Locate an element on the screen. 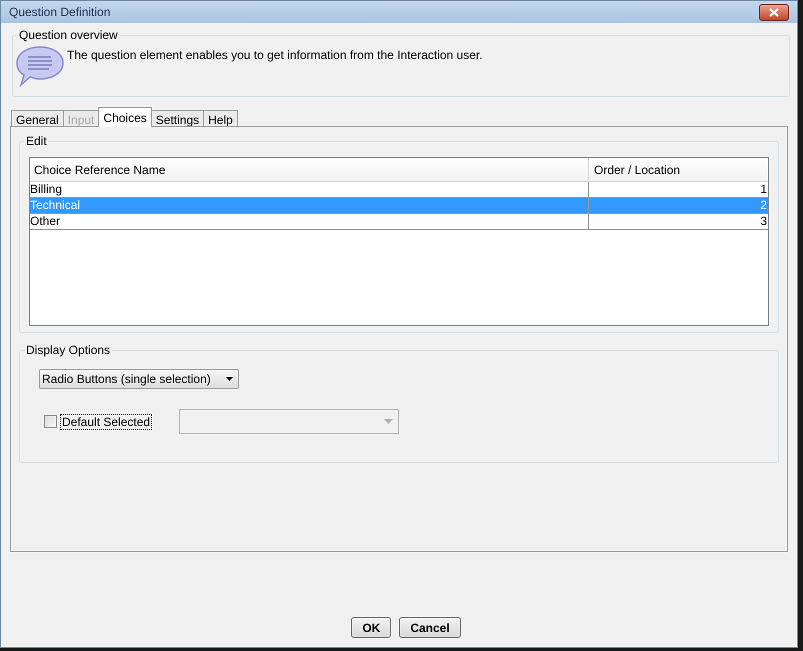  table-cell: Billing is located at coordinates (309, 189).